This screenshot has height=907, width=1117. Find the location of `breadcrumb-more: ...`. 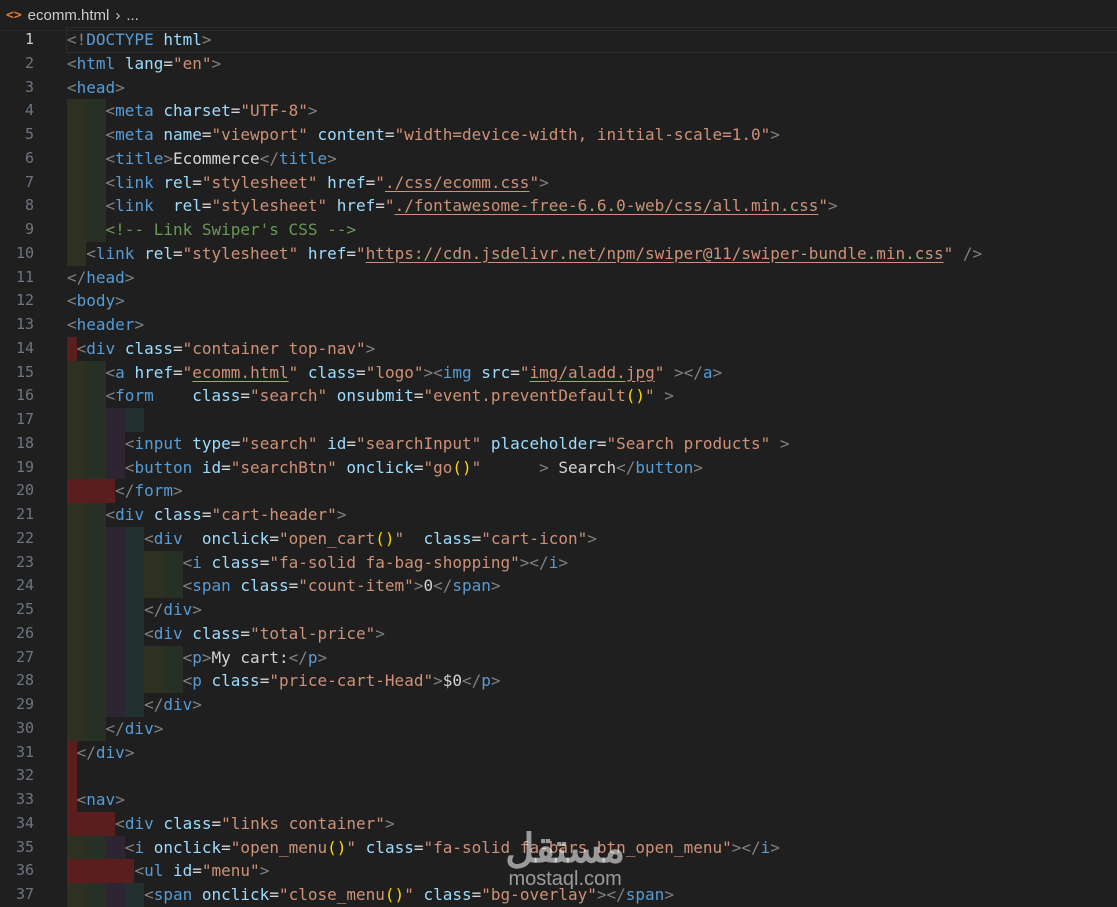

breadcrumb-more: ... is located at coordinates (132, 15).